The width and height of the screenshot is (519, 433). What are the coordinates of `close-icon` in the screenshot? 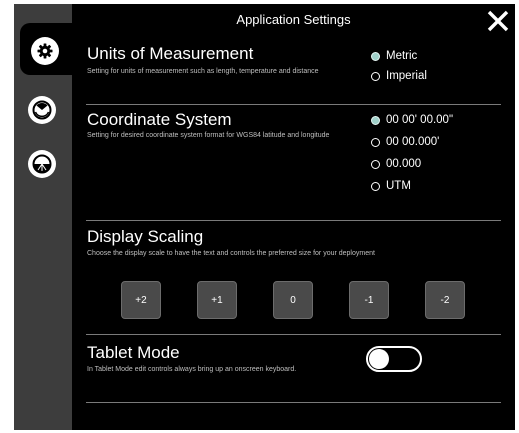 It's located at (498, 21).